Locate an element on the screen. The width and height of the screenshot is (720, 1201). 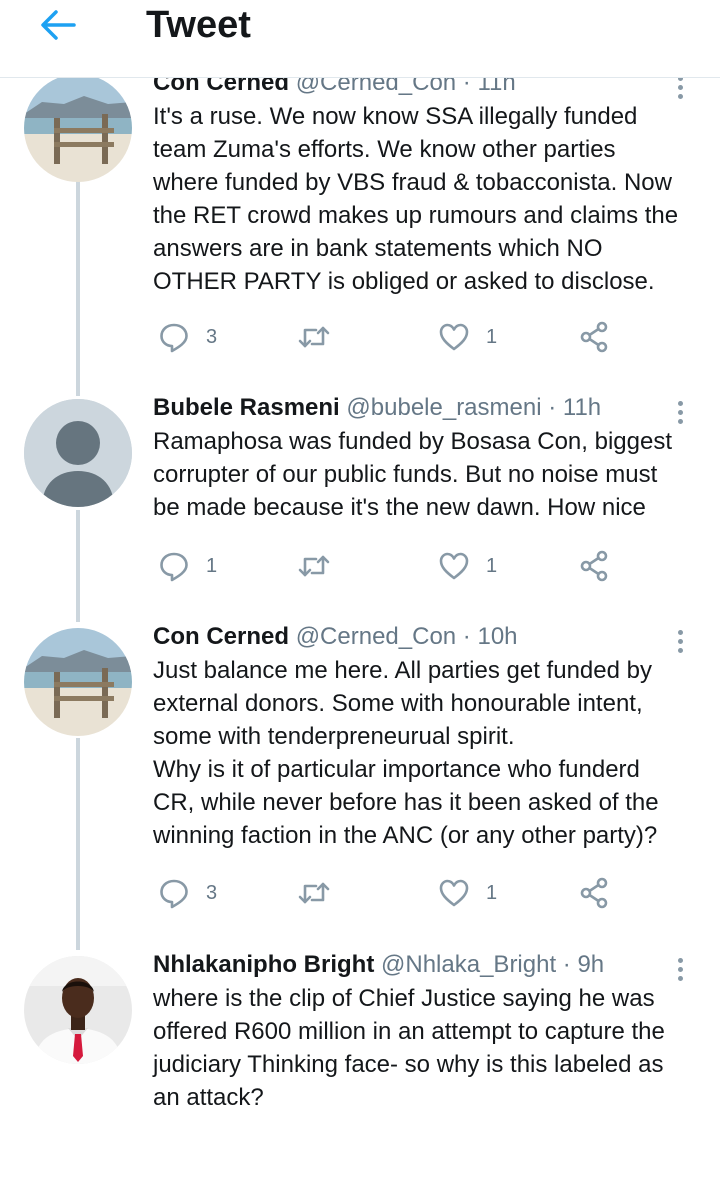
reply-count: 1 is located at coordinates (212, 565).